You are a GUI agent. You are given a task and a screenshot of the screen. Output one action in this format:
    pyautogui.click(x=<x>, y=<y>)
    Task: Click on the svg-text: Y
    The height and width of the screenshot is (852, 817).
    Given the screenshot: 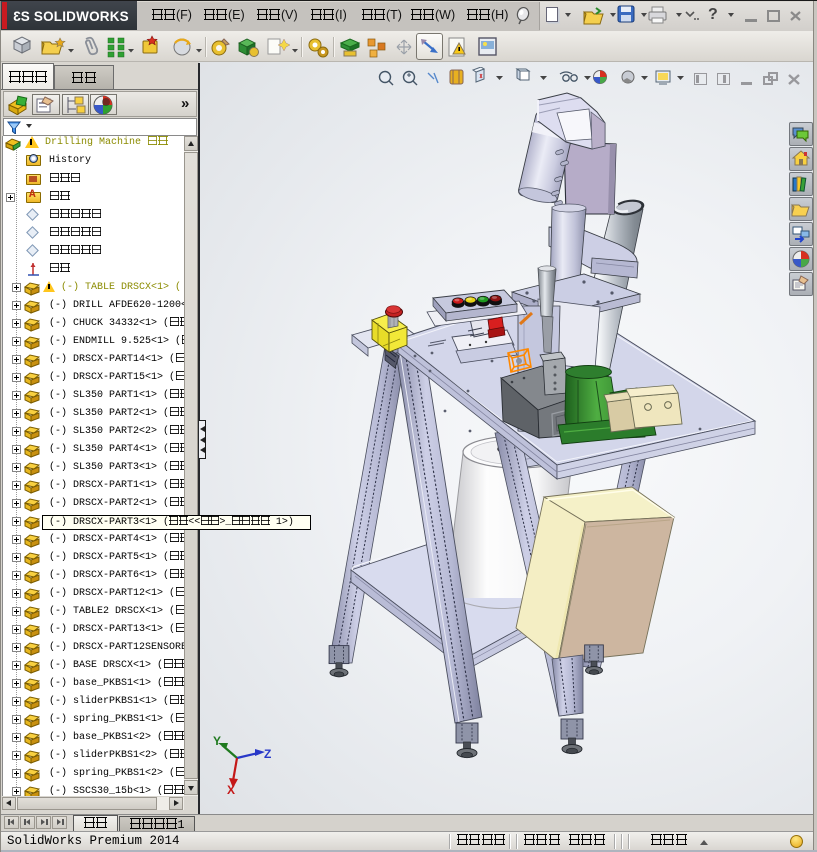 What is the action you would take?
    pyautogui.click(x=217, y=741)
    